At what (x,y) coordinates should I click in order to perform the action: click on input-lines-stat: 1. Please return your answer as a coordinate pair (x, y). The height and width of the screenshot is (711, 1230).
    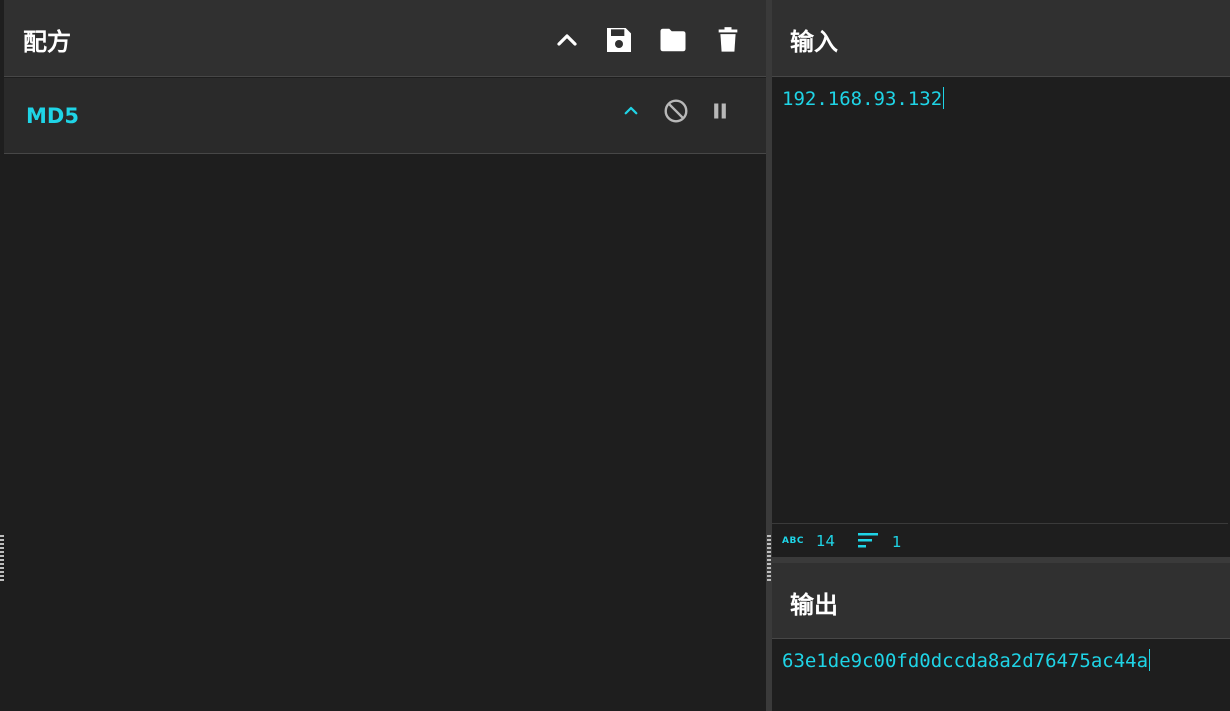
    Looking at the image, I should click on (880, 542).